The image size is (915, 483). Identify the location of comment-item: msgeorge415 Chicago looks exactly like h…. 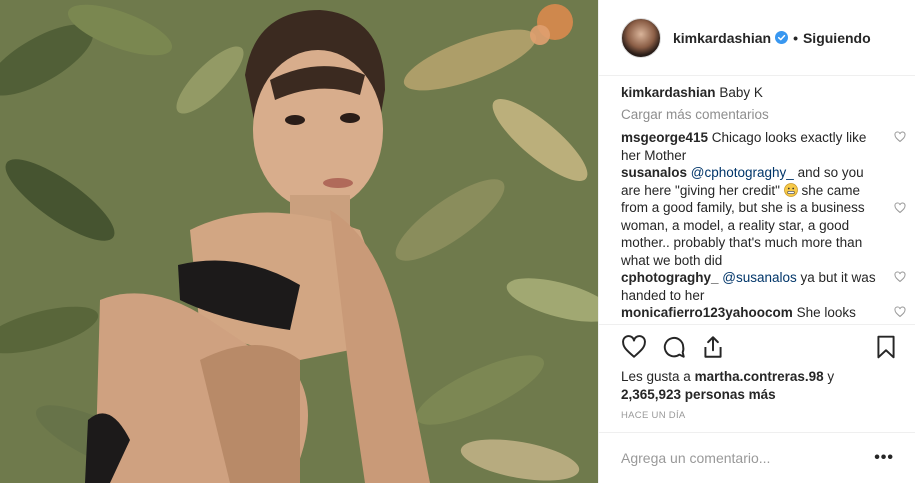
(763, 146).